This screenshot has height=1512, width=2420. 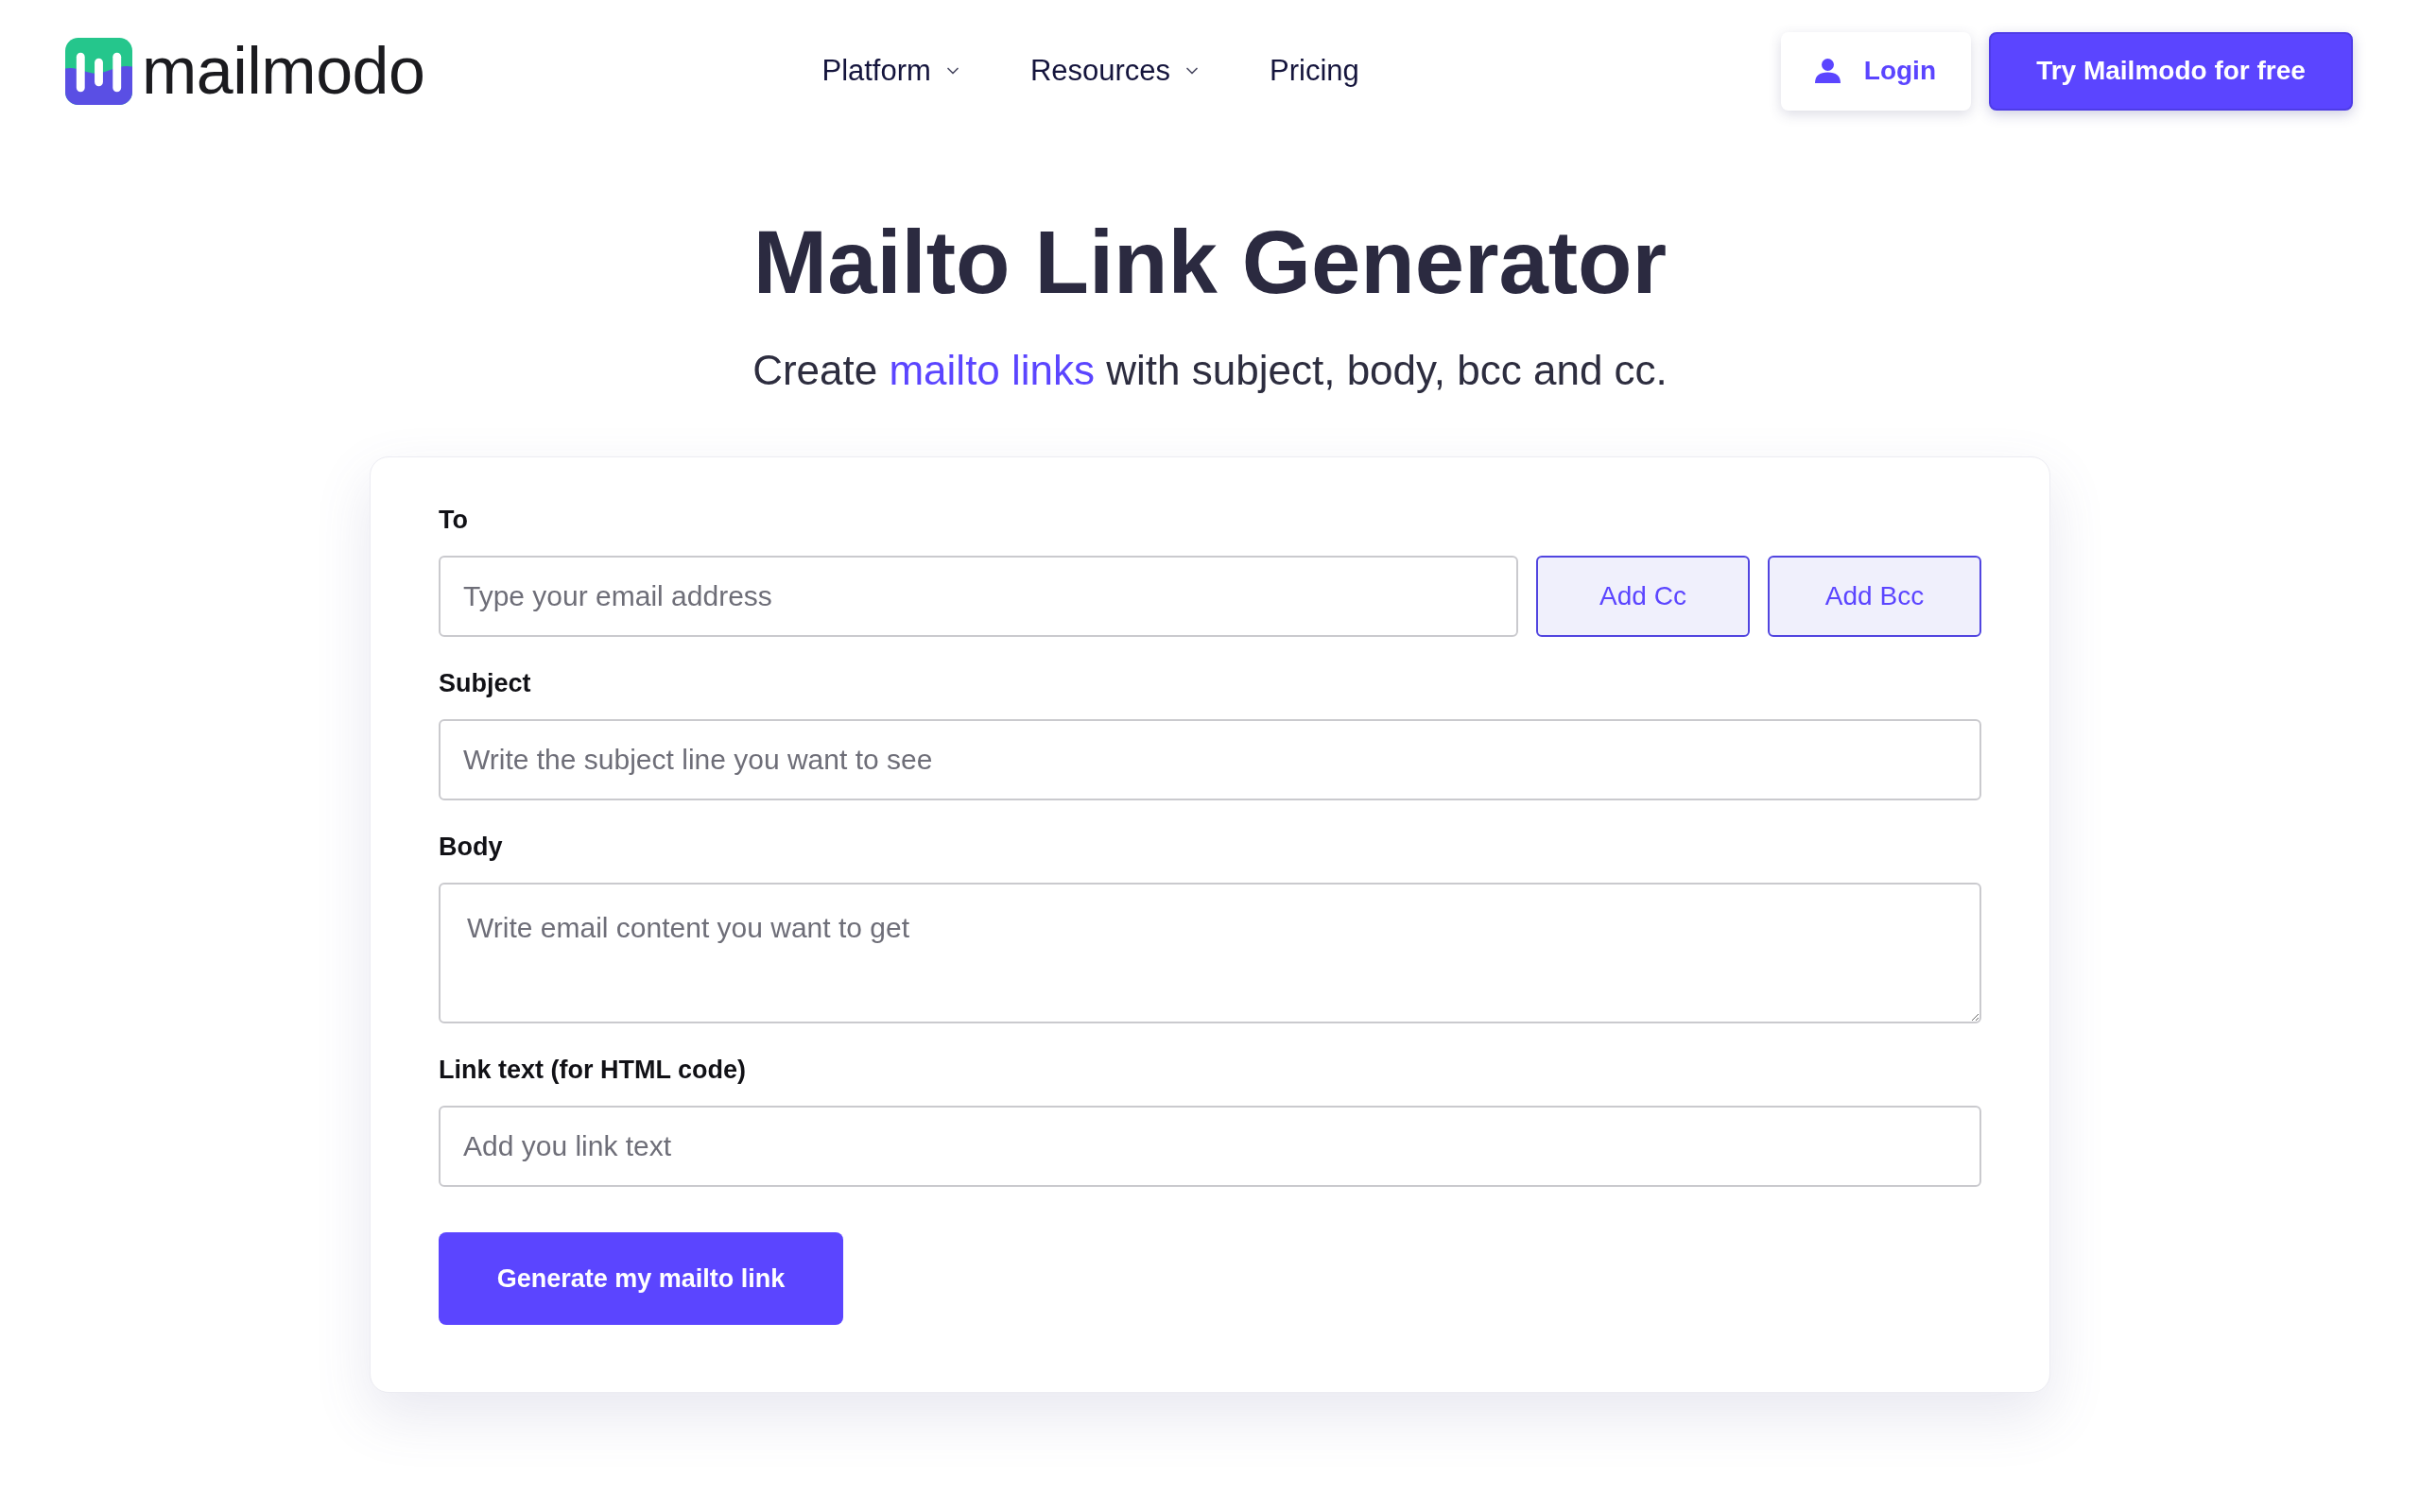 I want to click on user-icon, so click(x=1827, y=71).